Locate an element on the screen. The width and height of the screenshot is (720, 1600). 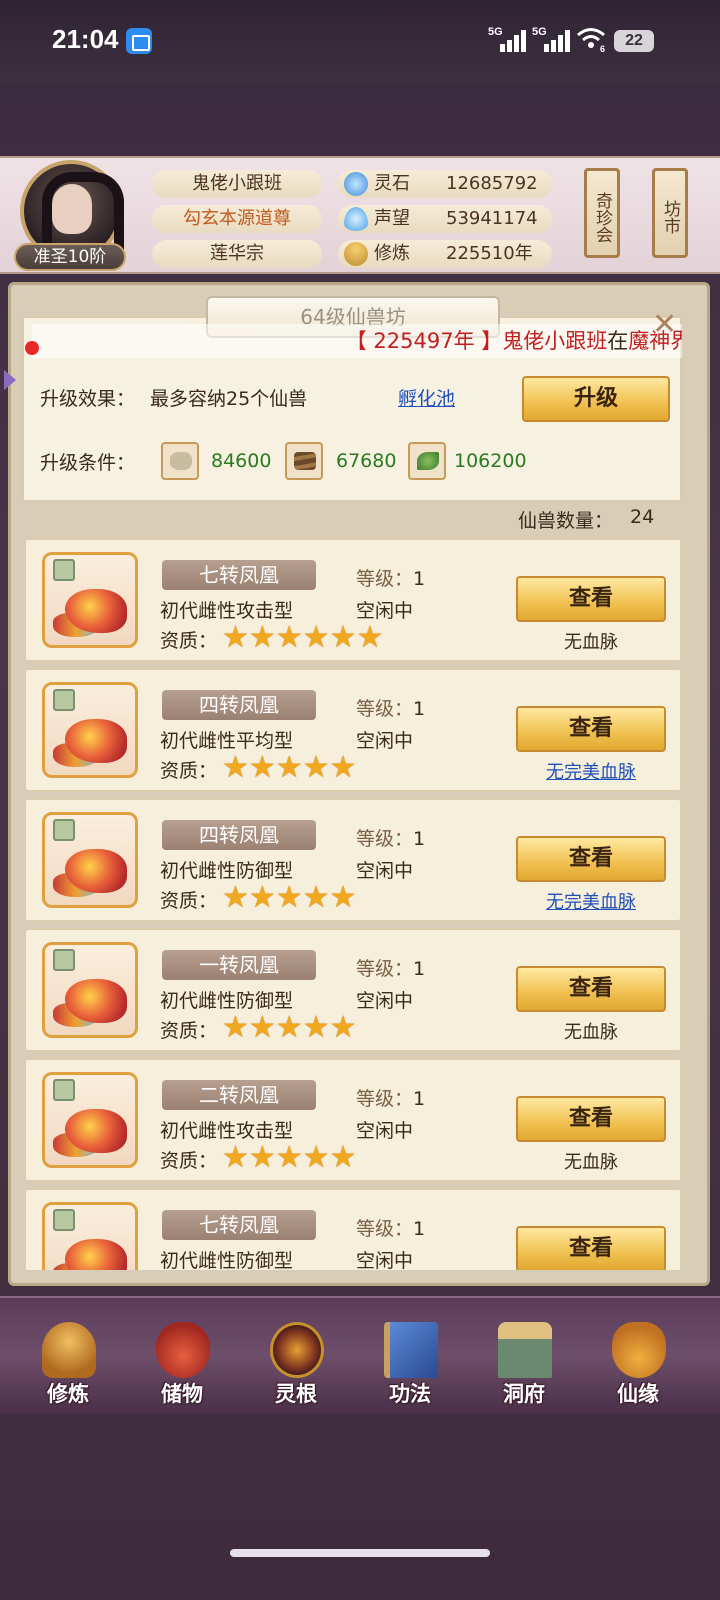
nav-fortune: 仙缘 is located at coordinates (638, 1365).